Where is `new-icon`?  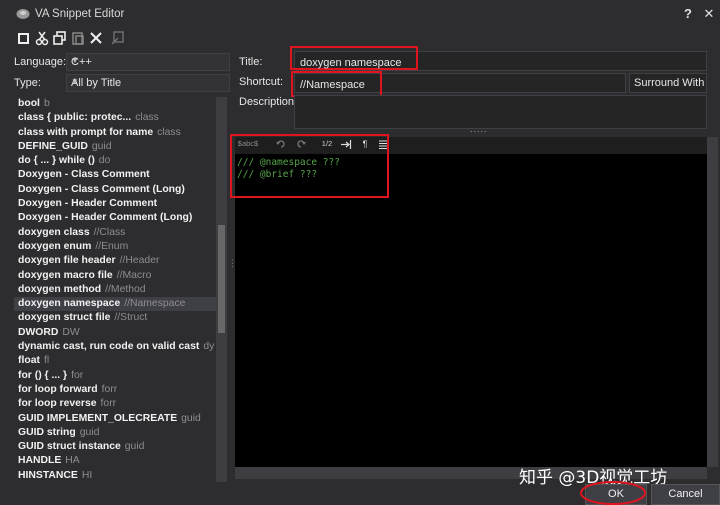 new-icon is located at coordinates (23, 38).